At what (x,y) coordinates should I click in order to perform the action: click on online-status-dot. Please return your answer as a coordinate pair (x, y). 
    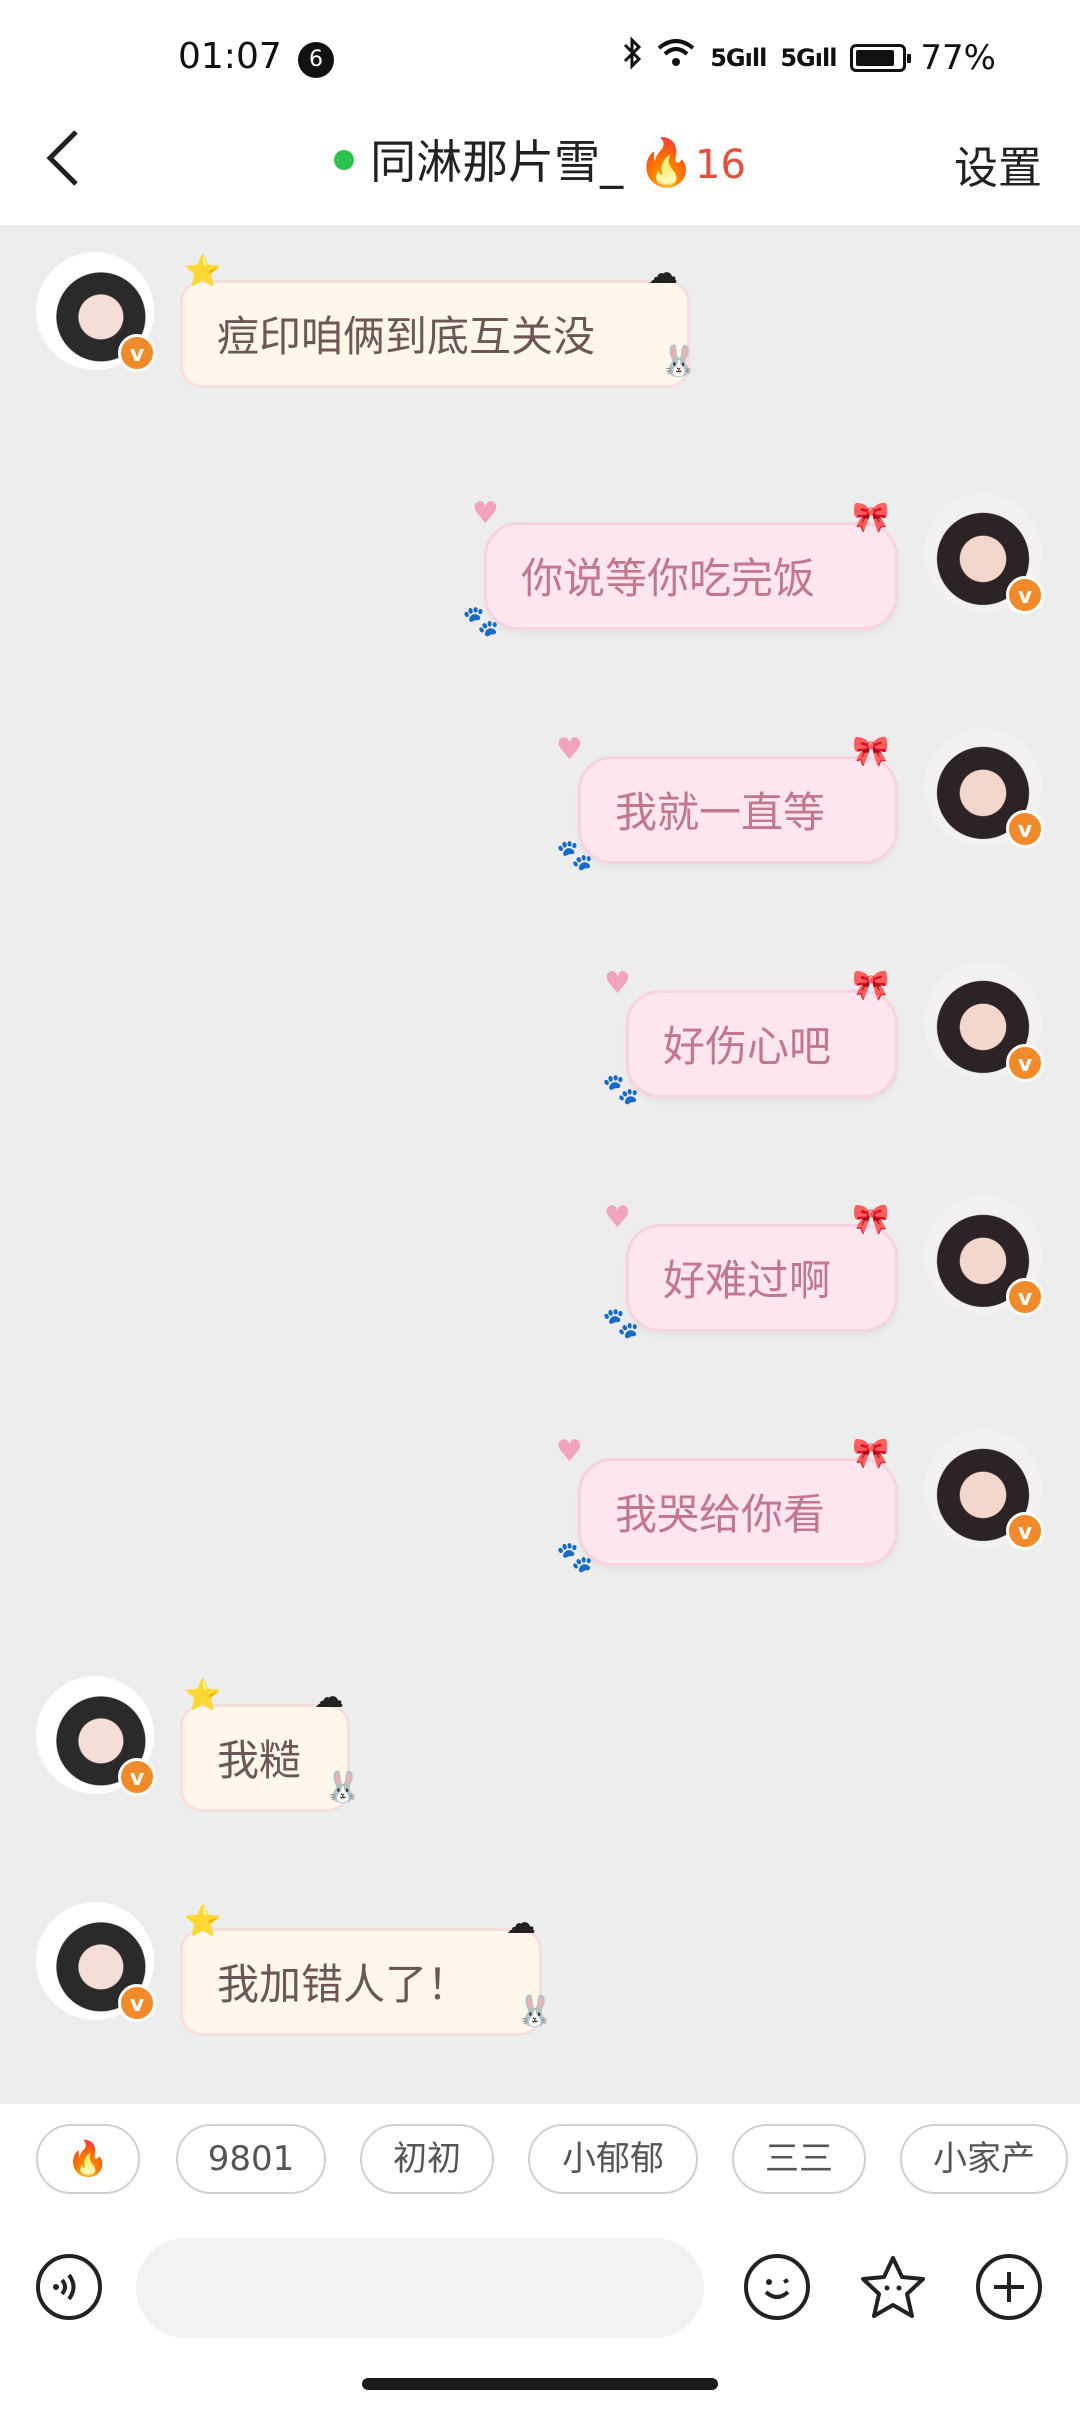
    Looking at the image, I should click on (344, 160).